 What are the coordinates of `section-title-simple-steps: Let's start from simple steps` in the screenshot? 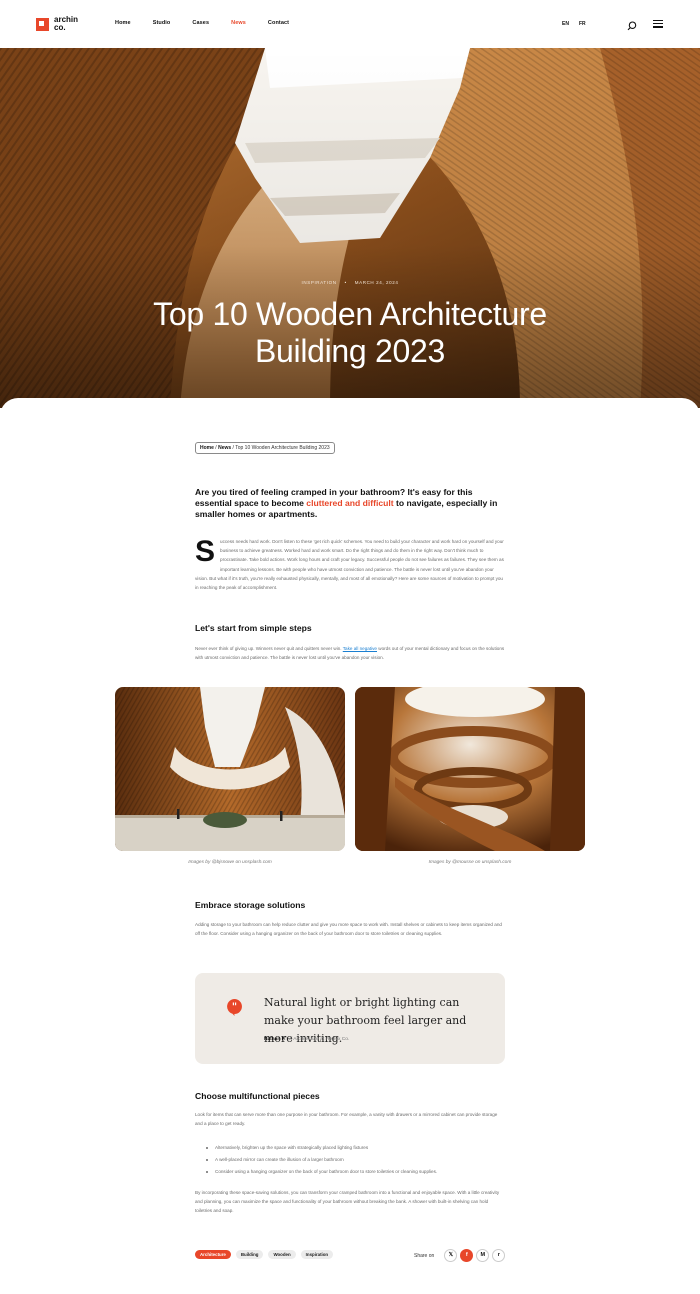 It's located at (253, 628).